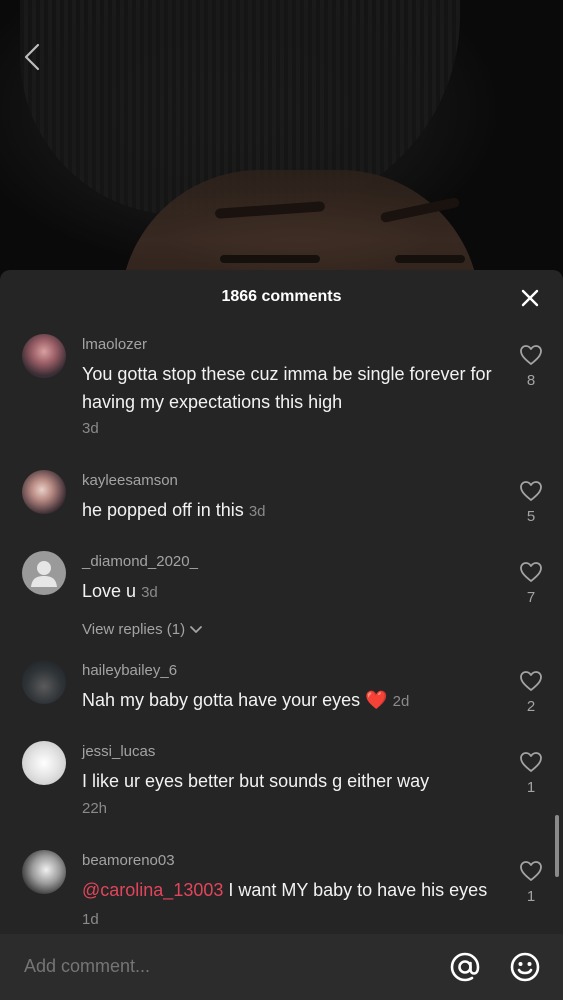 The width and height of the screenshot is (563, 1000). Describe the element at coordinates (196, 629) in the screenshot. I see `chevron-down-icon` at that location.